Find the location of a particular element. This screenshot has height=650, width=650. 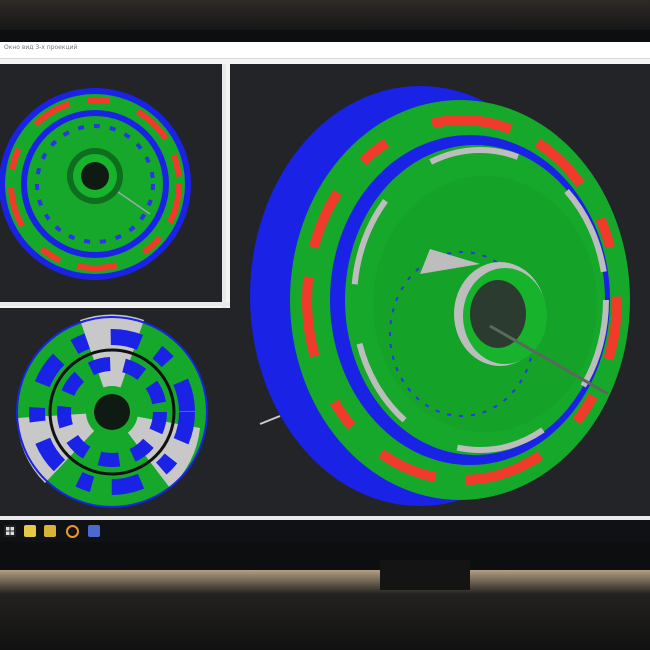

sticky-notes-icon is located at coordinates (30, 531).